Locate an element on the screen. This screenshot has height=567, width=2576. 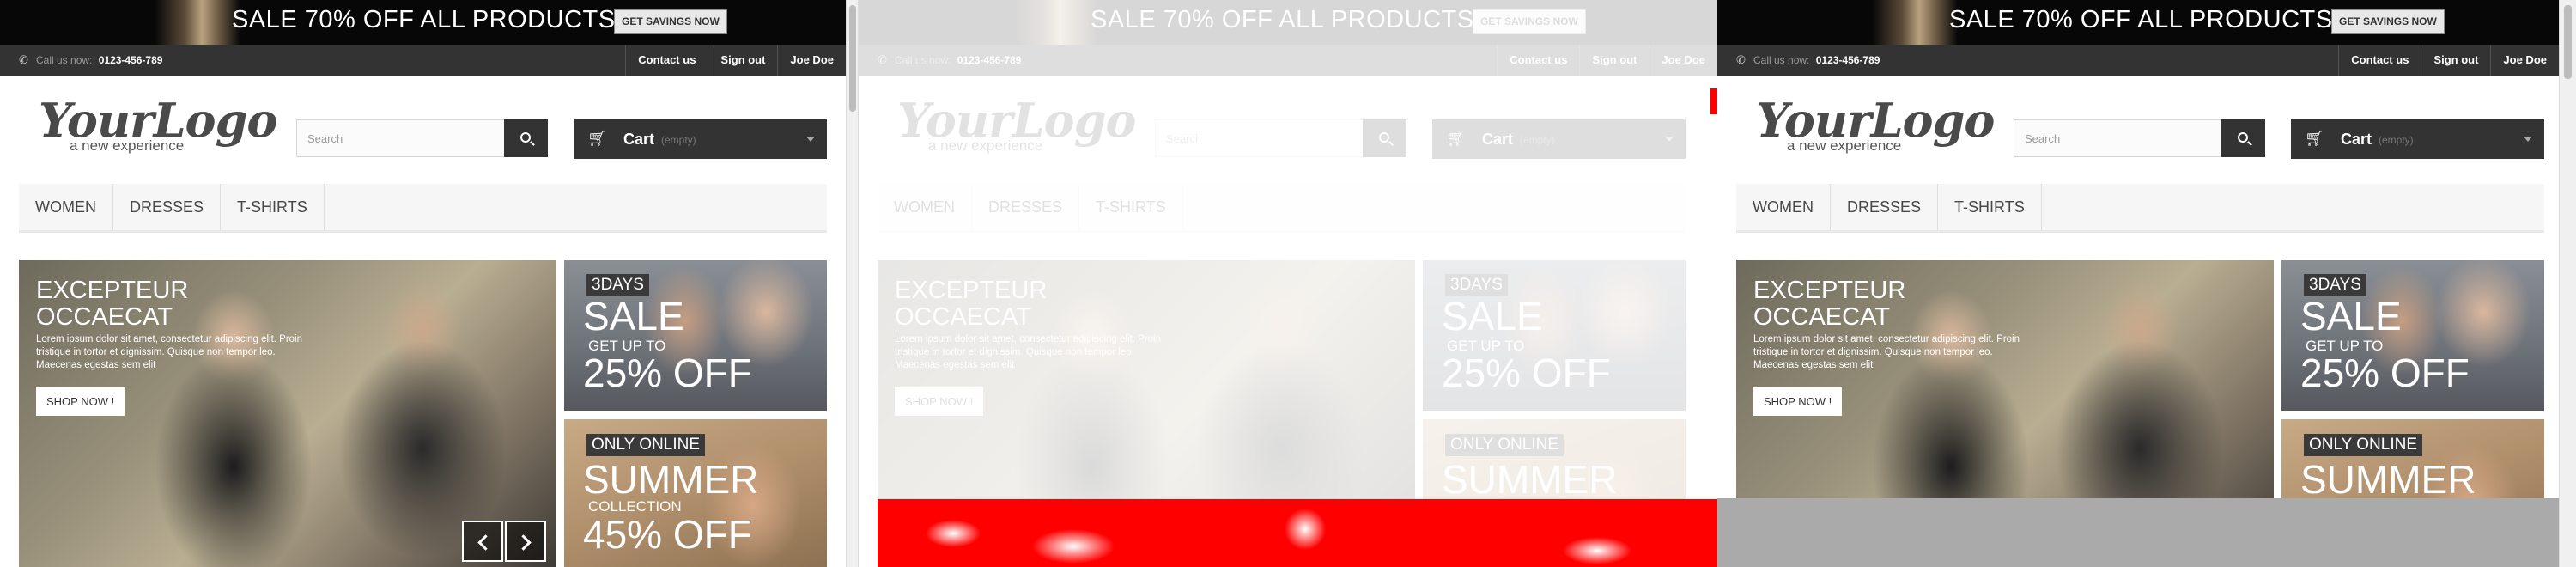
banner-summer-collection: ONLY ONLINE SUMMER COLLECTION 45% OFF is located at coordinates (695, 493).